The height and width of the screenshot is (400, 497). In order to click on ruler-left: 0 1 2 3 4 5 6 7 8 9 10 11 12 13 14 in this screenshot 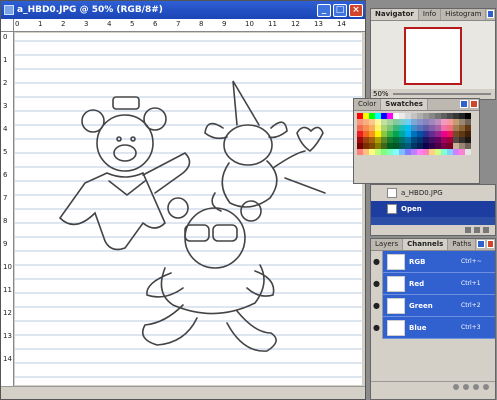, I will do `click(7, 209)`.